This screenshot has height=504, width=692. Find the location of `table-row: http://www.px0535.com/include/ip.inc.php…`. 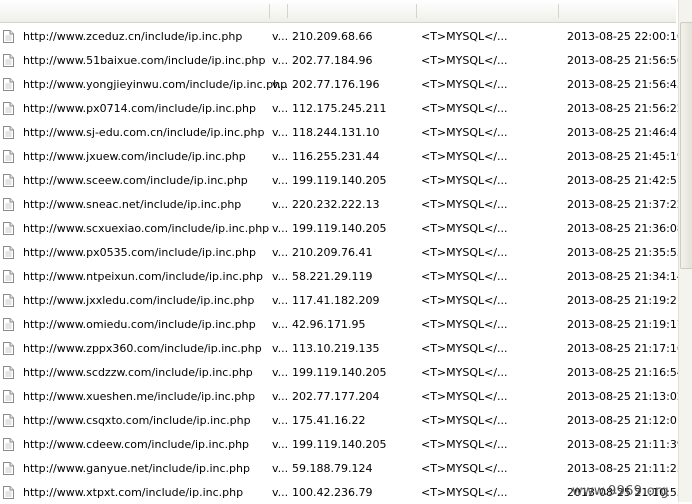

table-row: http://www.px0535.com/include/ip.inc.php… is located at coordinates (342, 252).